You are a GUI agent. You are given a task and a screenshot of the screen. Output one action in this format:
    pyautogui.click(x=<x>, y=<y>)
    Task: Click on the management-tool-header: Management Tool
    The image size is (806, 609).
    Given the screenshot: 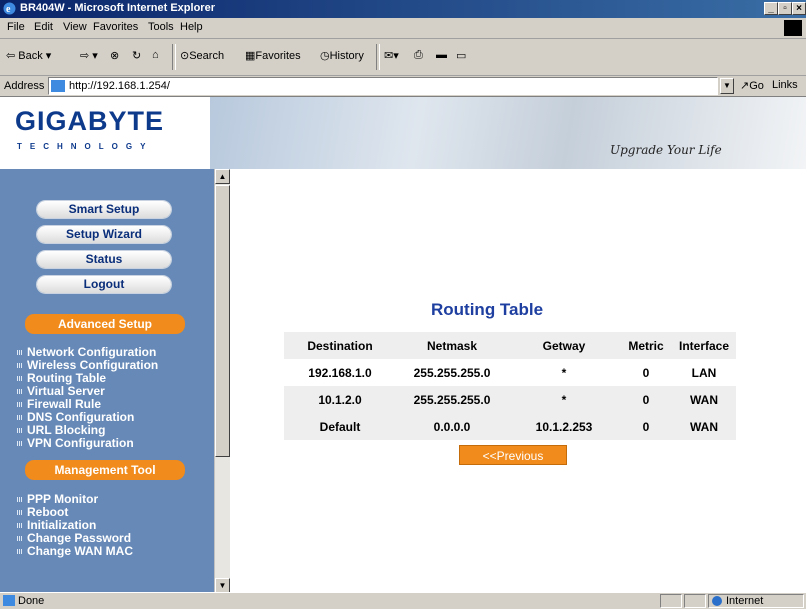 What is the action you would take?
    pyautogui.click(x=105, y=470)
    